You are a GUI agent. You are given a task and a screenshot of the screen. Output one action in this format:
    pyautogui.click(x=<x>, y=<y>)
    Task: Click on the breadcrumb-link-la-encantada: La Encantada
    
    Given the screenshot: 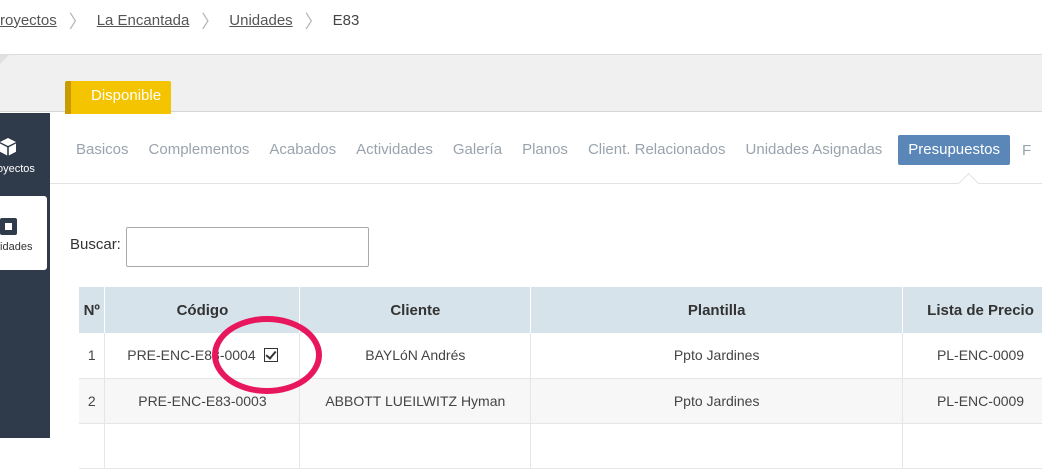 What is the action you would take?
    pyautogui.click(x=143, y=20)
    